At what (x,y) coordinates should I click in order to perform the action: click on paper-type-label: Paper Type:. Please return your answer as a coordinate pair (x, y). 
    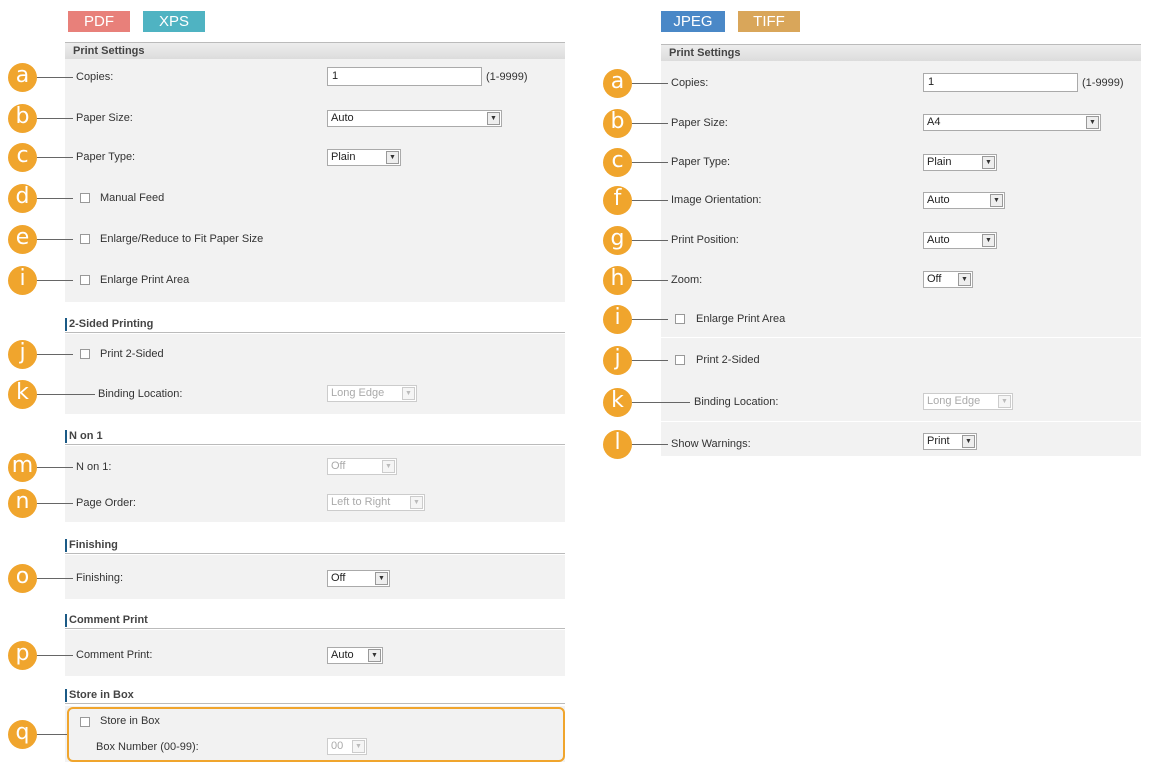
    Looking at the image, I should click on (701, 162).